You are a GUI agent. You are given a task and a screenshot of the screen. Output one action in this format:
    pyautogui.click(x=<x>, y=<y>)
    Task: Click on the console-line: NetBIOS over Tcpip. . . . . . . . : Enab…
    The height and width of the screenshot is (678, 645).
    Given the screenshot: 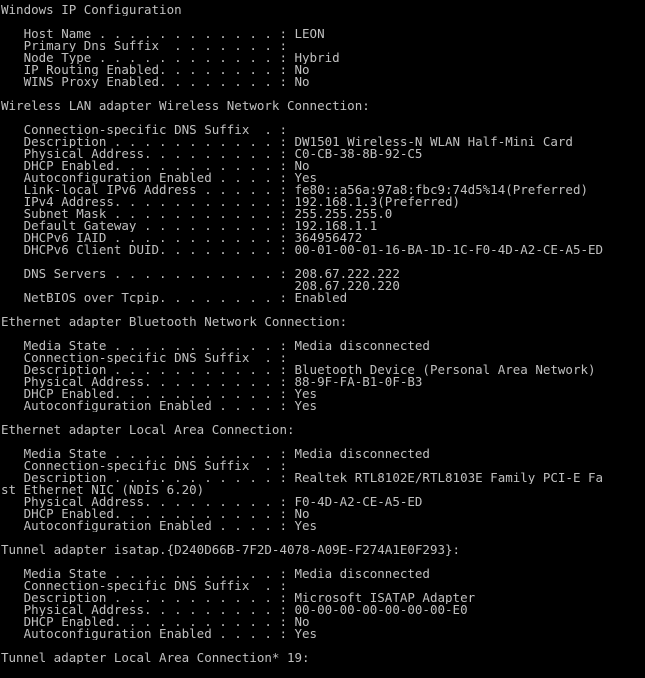 What is the action you would take?
    pyautogui.click(x=174, y=298)
    